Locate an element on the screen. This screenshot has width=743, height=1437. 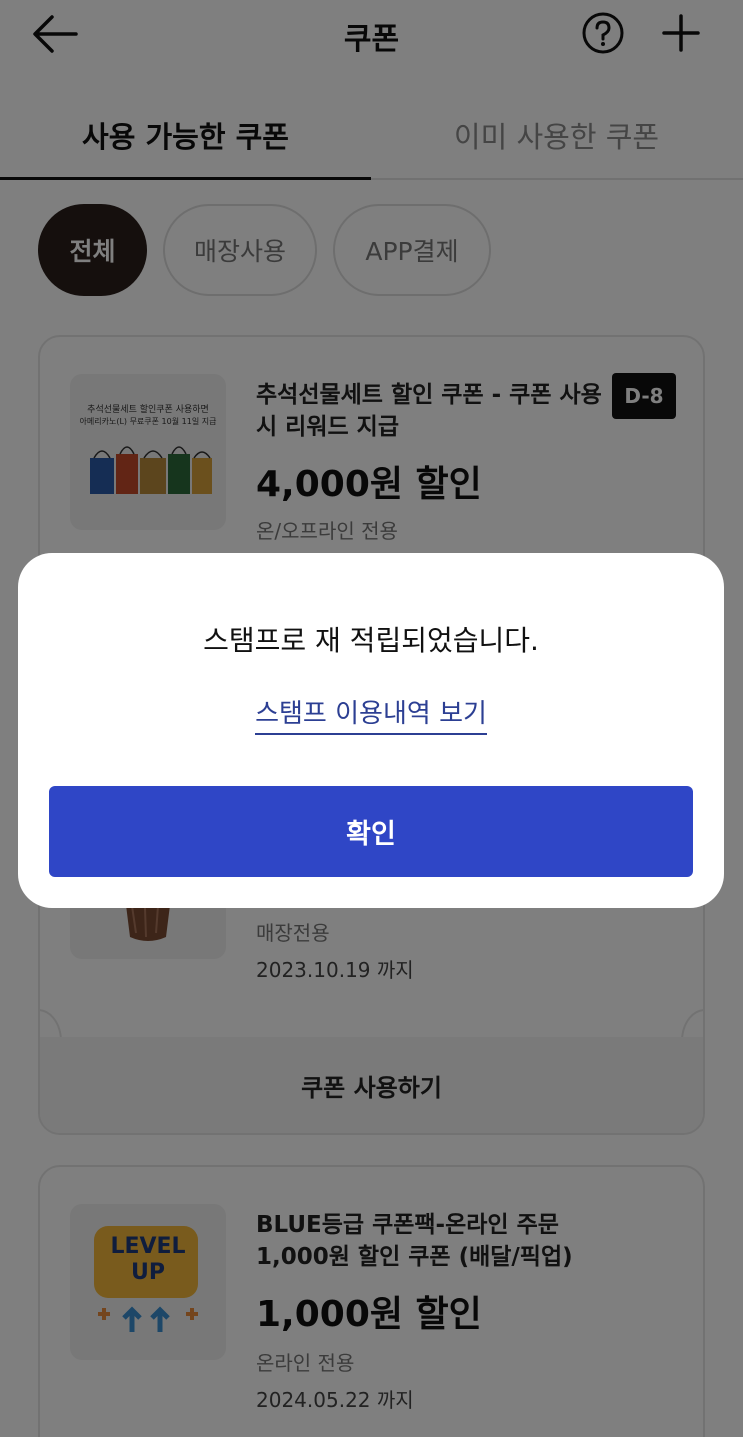
confirm-button: 확인 is located at coordinates (371, 831).